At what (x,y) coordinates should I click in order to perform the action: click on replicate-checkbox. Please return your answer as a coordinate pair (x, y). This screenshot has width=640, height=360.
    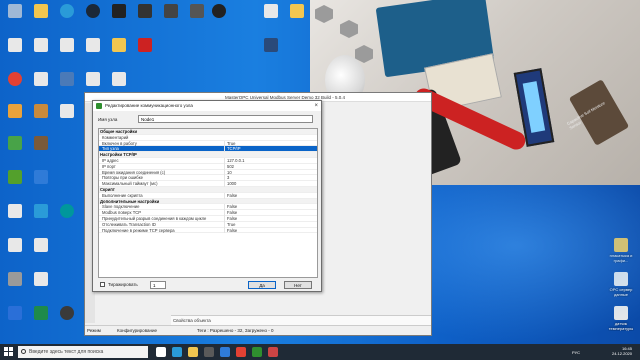
    Looking at the image, I should click on (102, 284).